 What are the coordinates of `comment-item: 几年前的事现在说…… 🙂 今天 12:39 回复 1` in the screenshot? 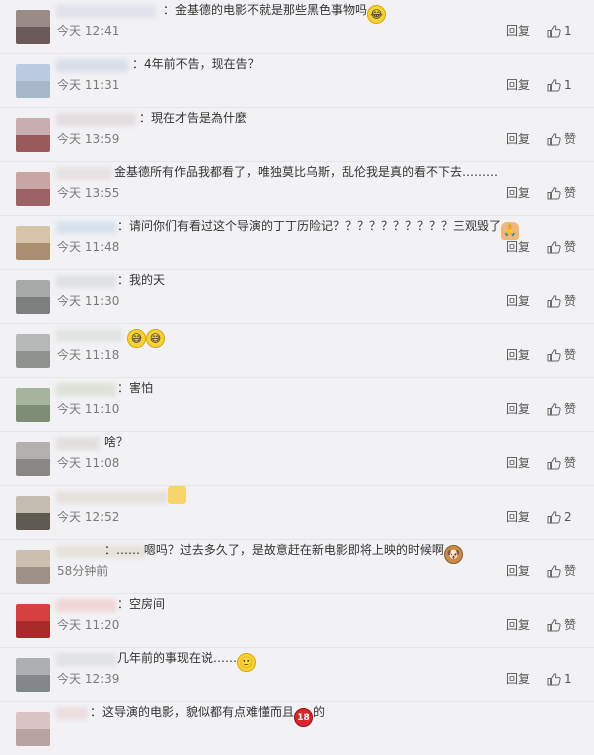 It's located at (297, 675).